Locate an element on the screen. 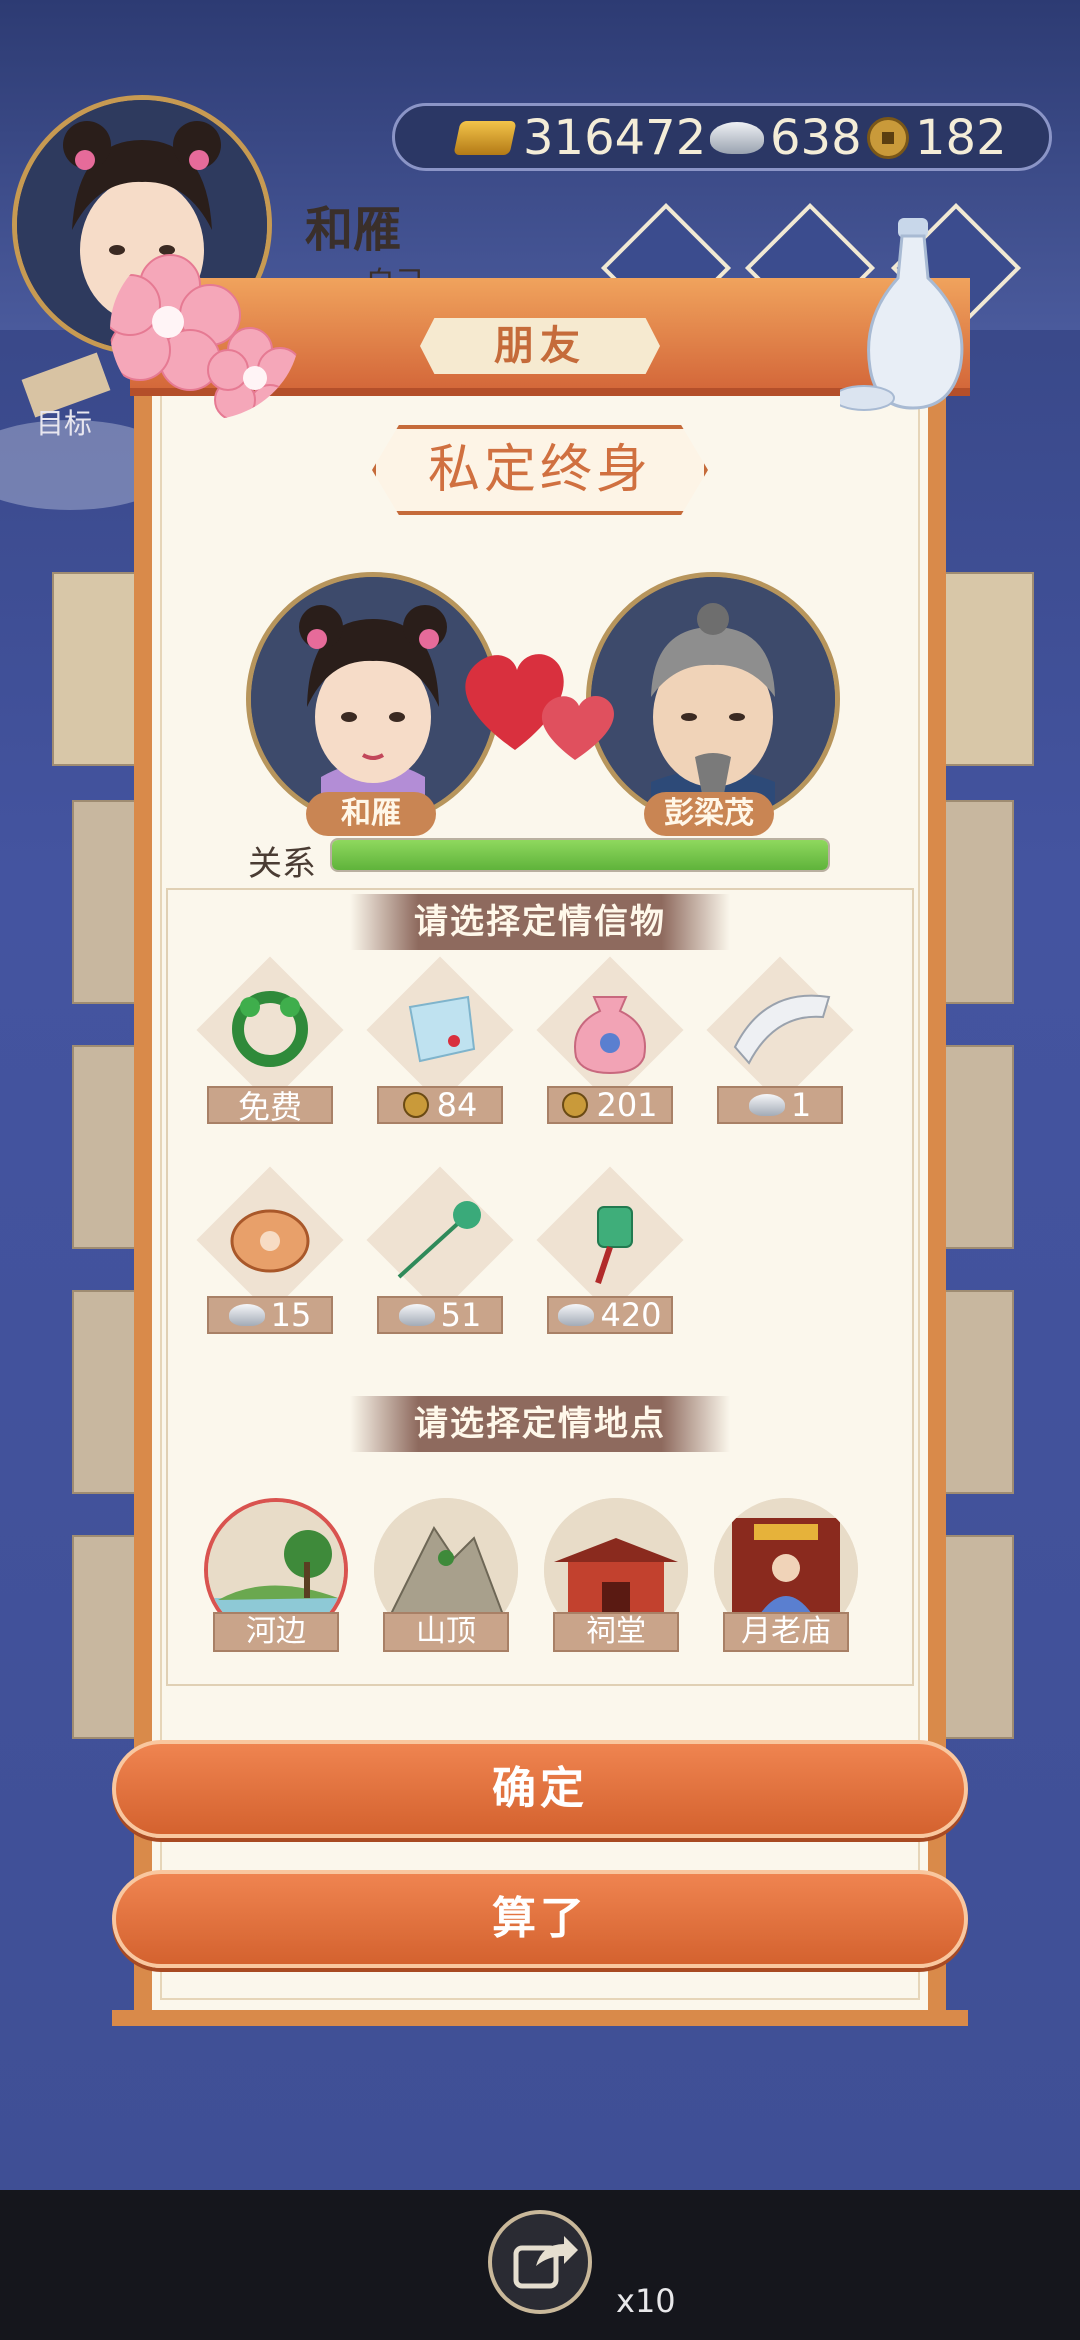  gold-ingot-icon is located at coordinates (485, 138).